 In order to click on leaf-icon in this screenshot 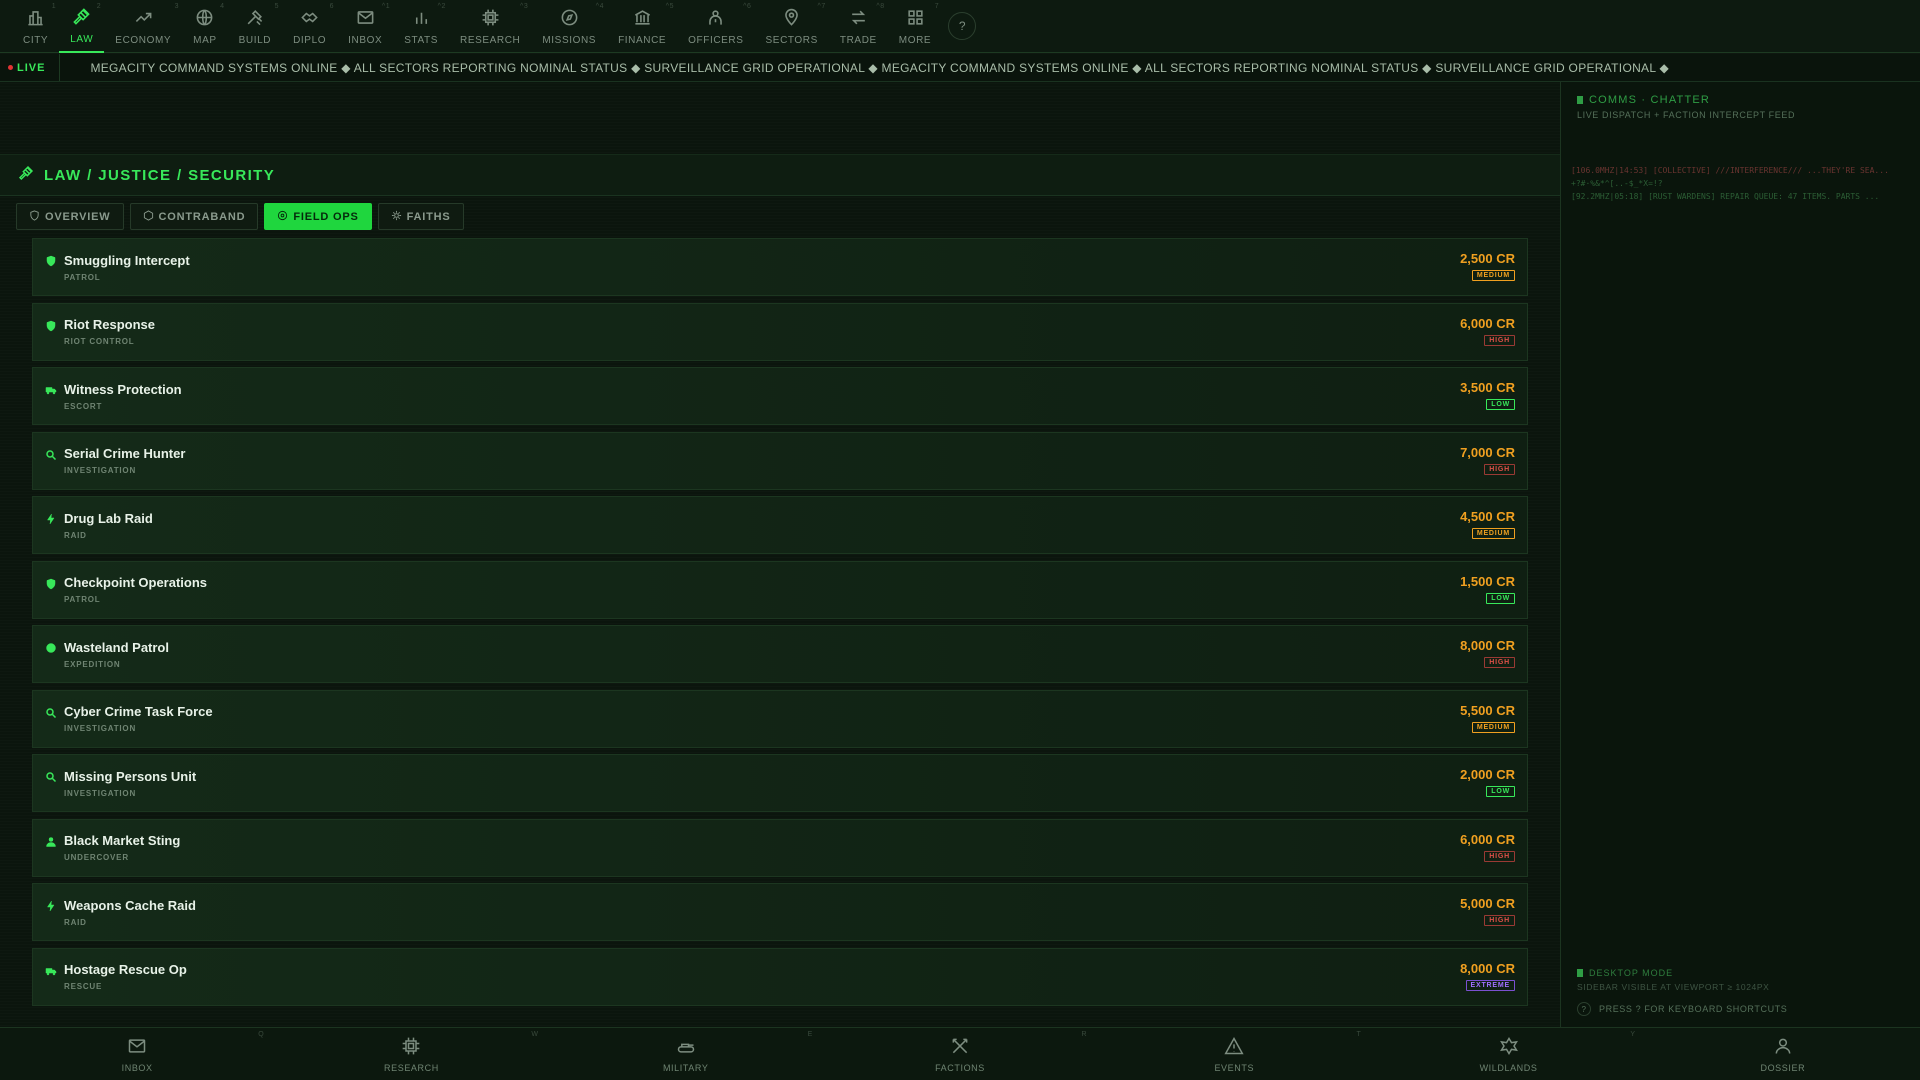, I will do `click(1509, 1047)`.